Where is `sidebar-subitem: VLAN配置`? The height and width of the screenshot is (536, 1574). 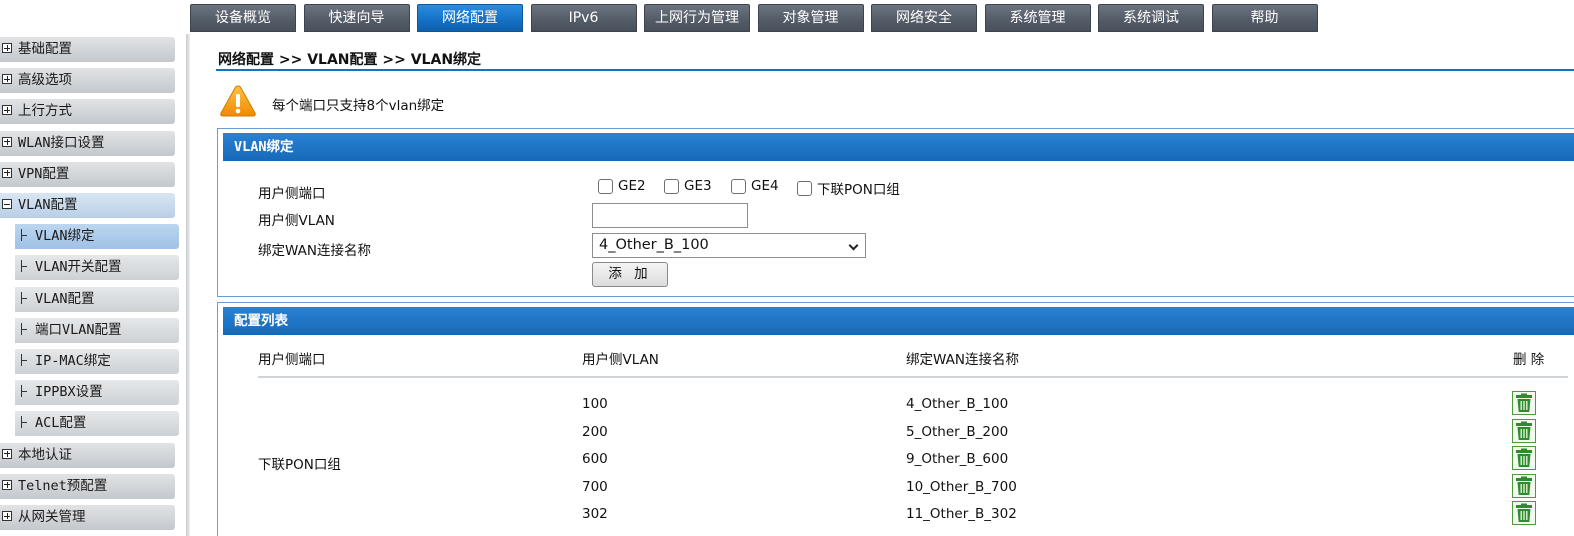
sidebar-subitem: VLAN配置 is located at coordinates (97, 299).